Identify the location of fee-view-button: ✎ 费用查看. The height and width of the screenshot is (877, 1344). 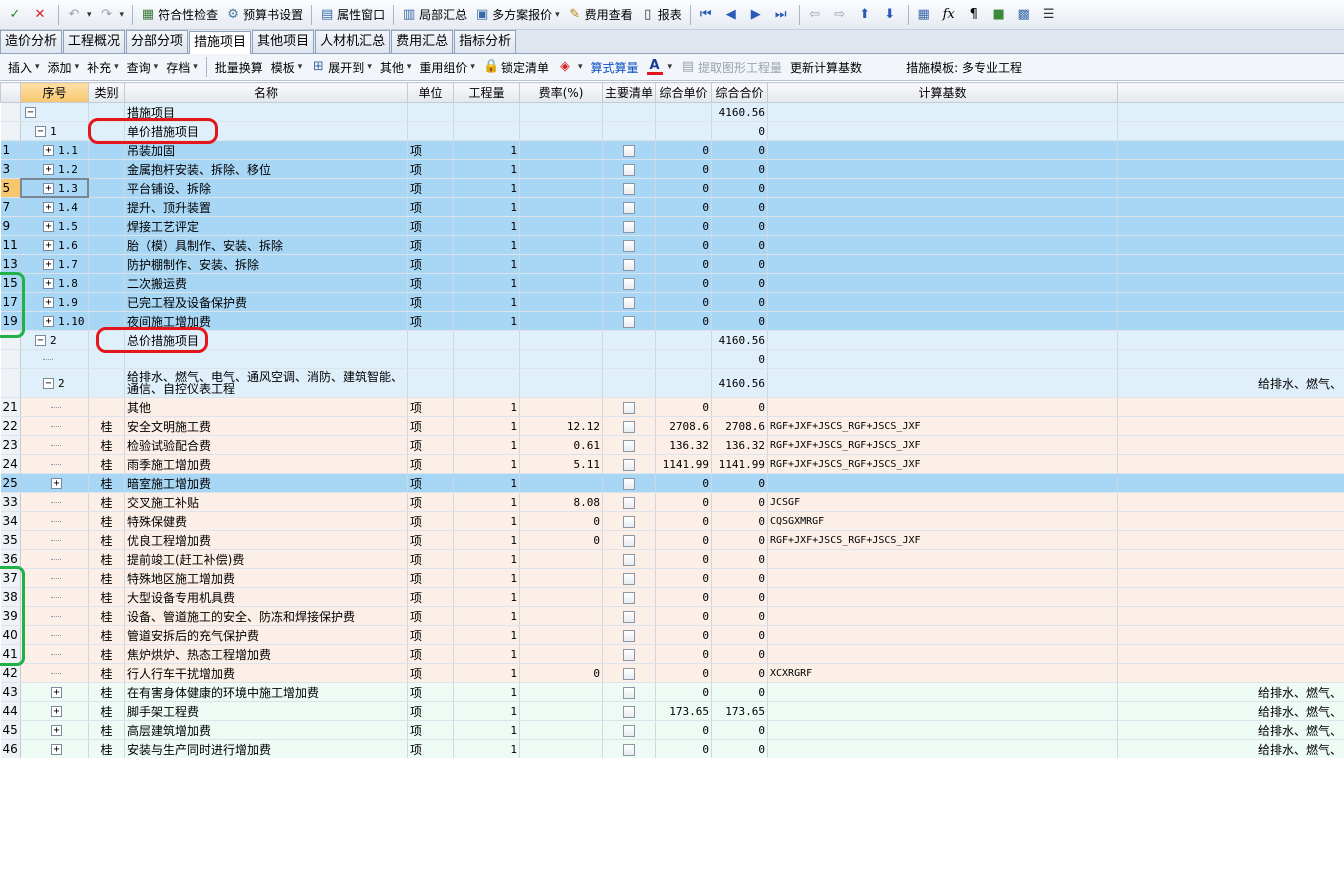
(600, 15).